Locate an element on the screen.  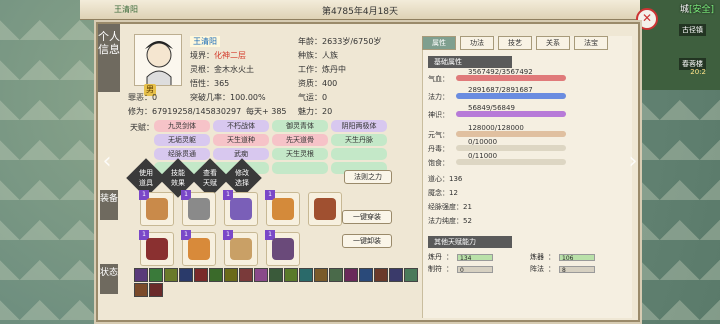
break-row: 突破几率：100.00% is located at coordinates (228, 97).